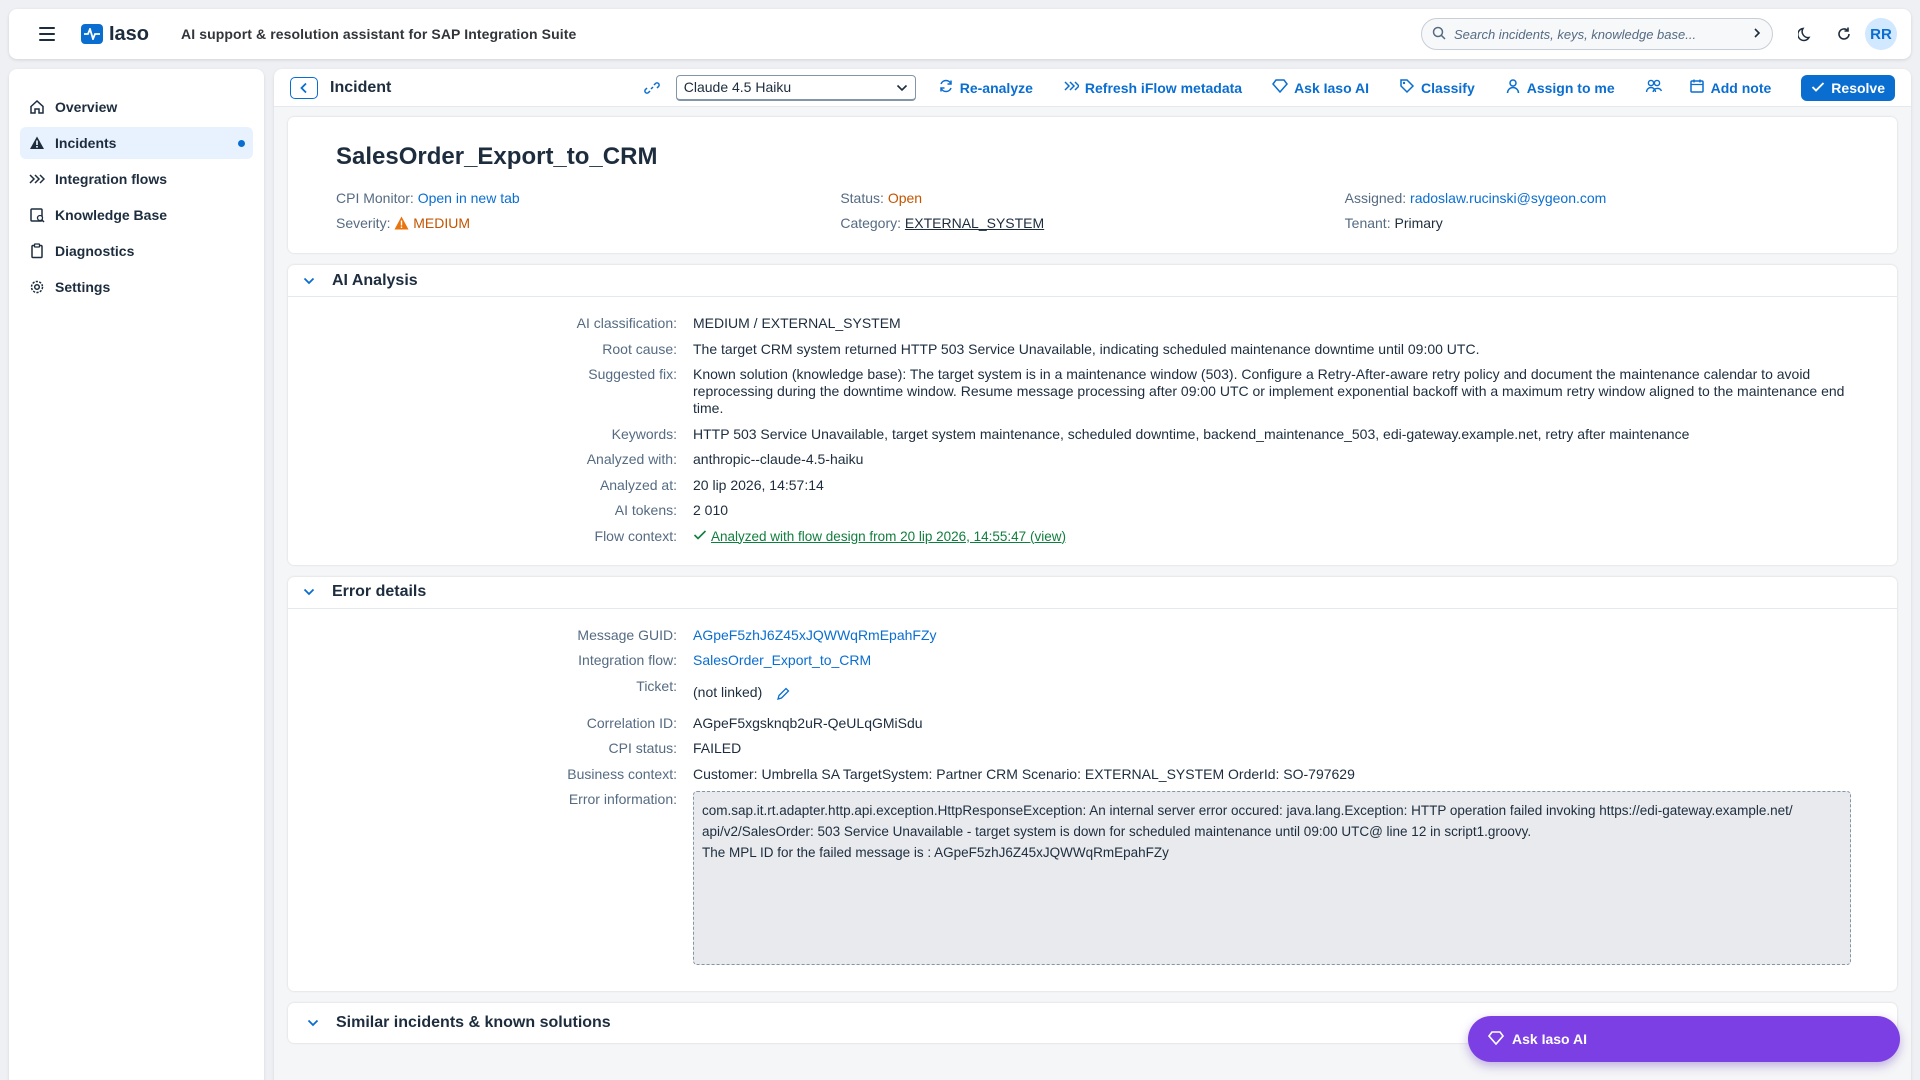 This screenshot has height=1080, width=1920. Describe the element at coordinates (375, 280) in the screenshot. I see `section-title: AI Analysis` at that location.